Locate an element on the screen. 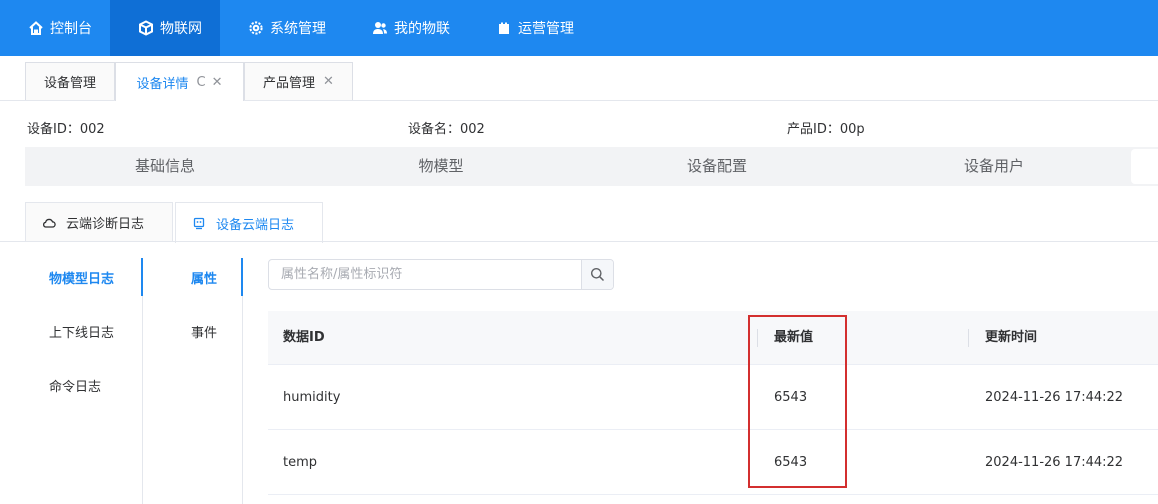  sub-menu-events: 事件 is located at coordinates (204, 331).